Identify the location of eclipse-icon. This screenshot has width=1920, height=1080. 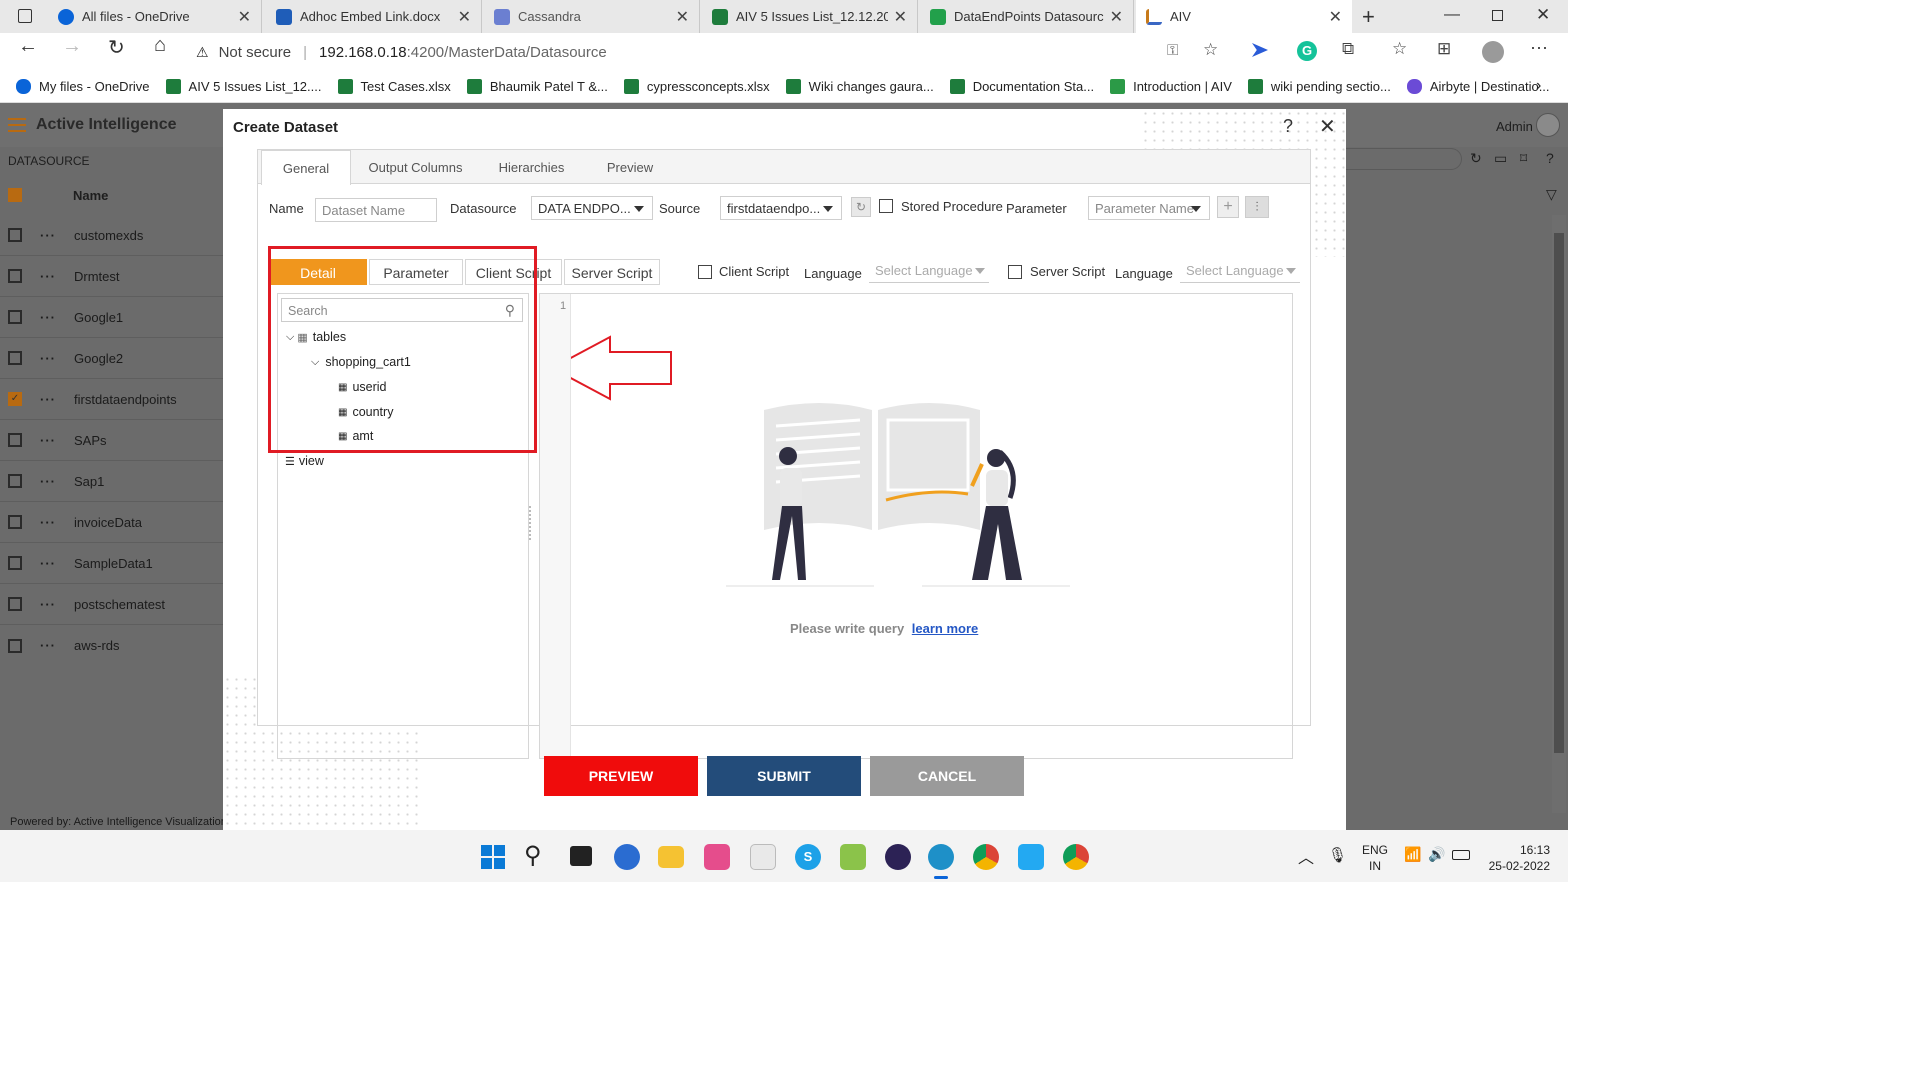
(898, 857).